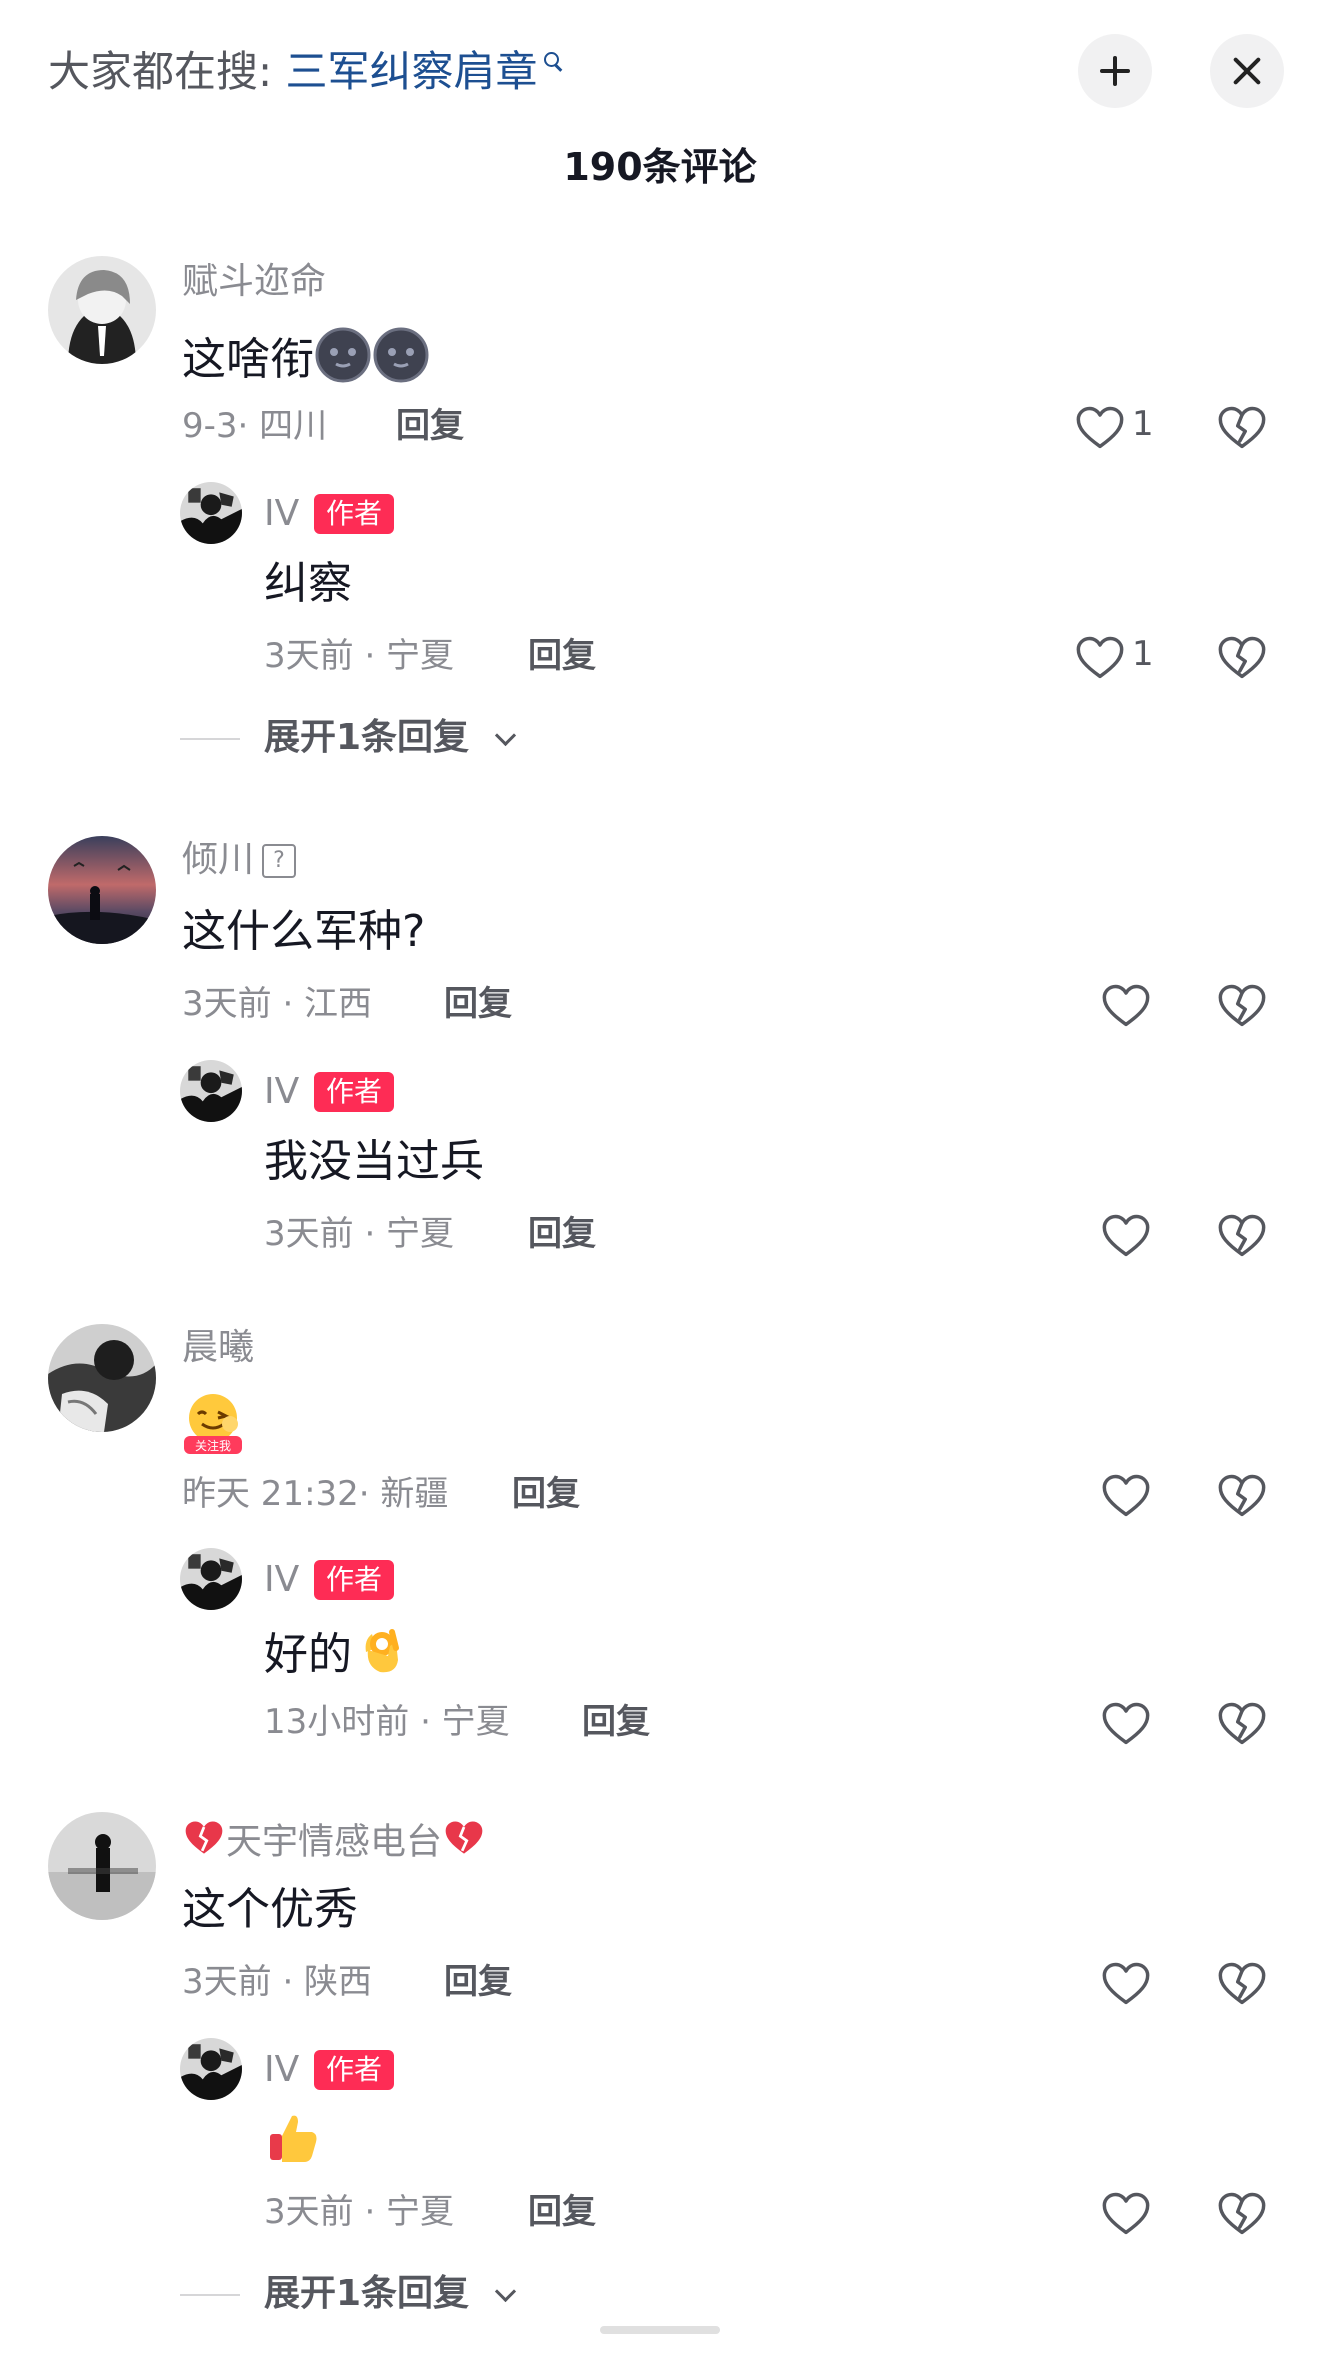 The width and height of the screenshot is (1320, 2354). Describe the element at coordinates (308, 583) in the screenshot. I see `reply-text: 纠察` at that location.